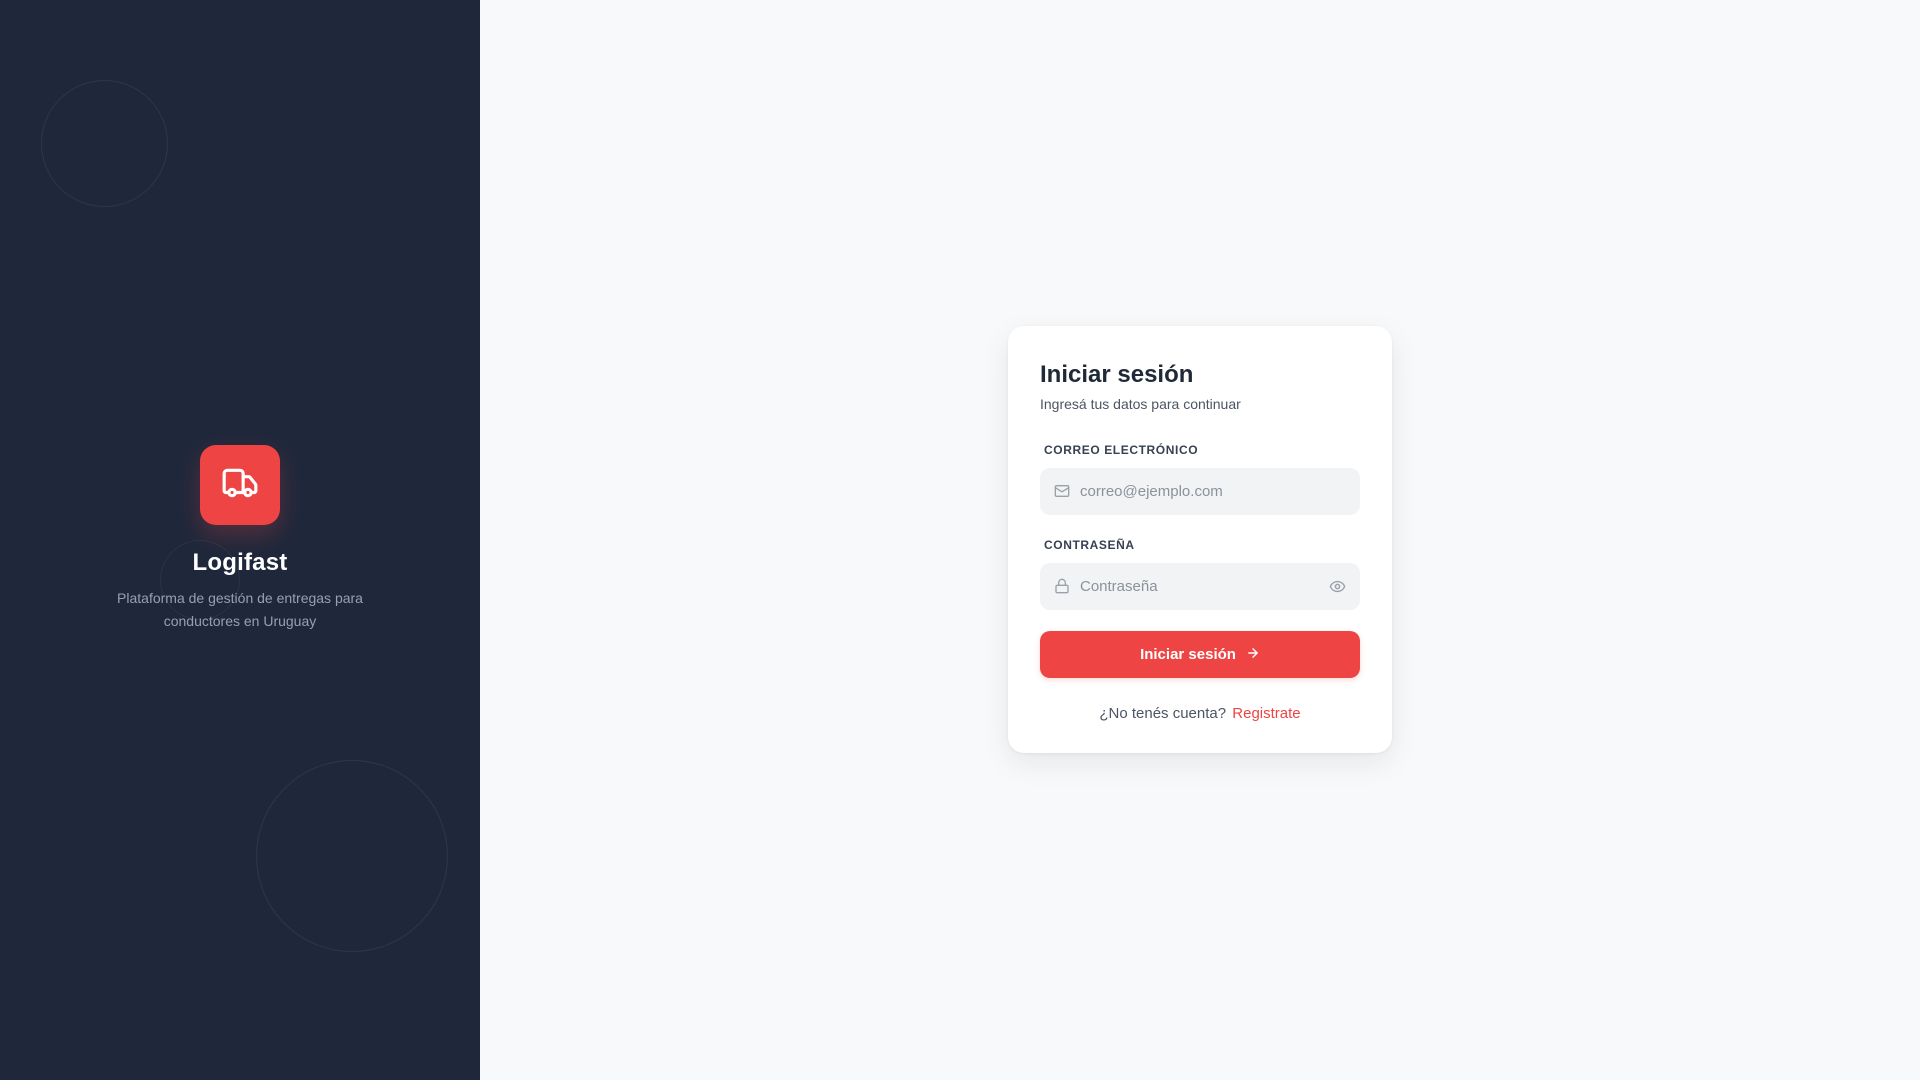 This screenshot has height=1080, width=1920. What do you see at coordinates (1253, 655) in the screenshot?
I see `arrow-right-icon` at bounding box center [1253, 655].